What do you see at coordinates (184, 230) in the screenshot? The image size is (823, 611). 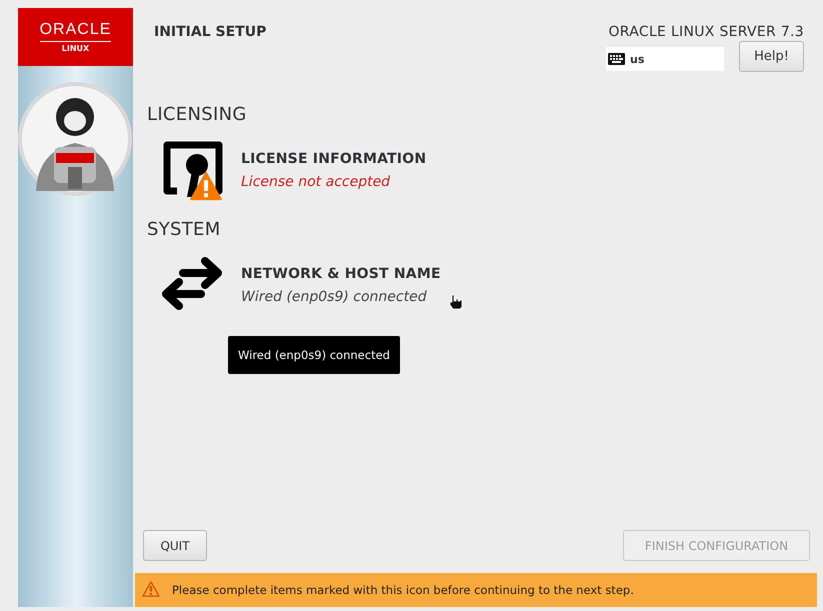 I see `section-heading: SYSTEM` at bounding box center [184, 230].